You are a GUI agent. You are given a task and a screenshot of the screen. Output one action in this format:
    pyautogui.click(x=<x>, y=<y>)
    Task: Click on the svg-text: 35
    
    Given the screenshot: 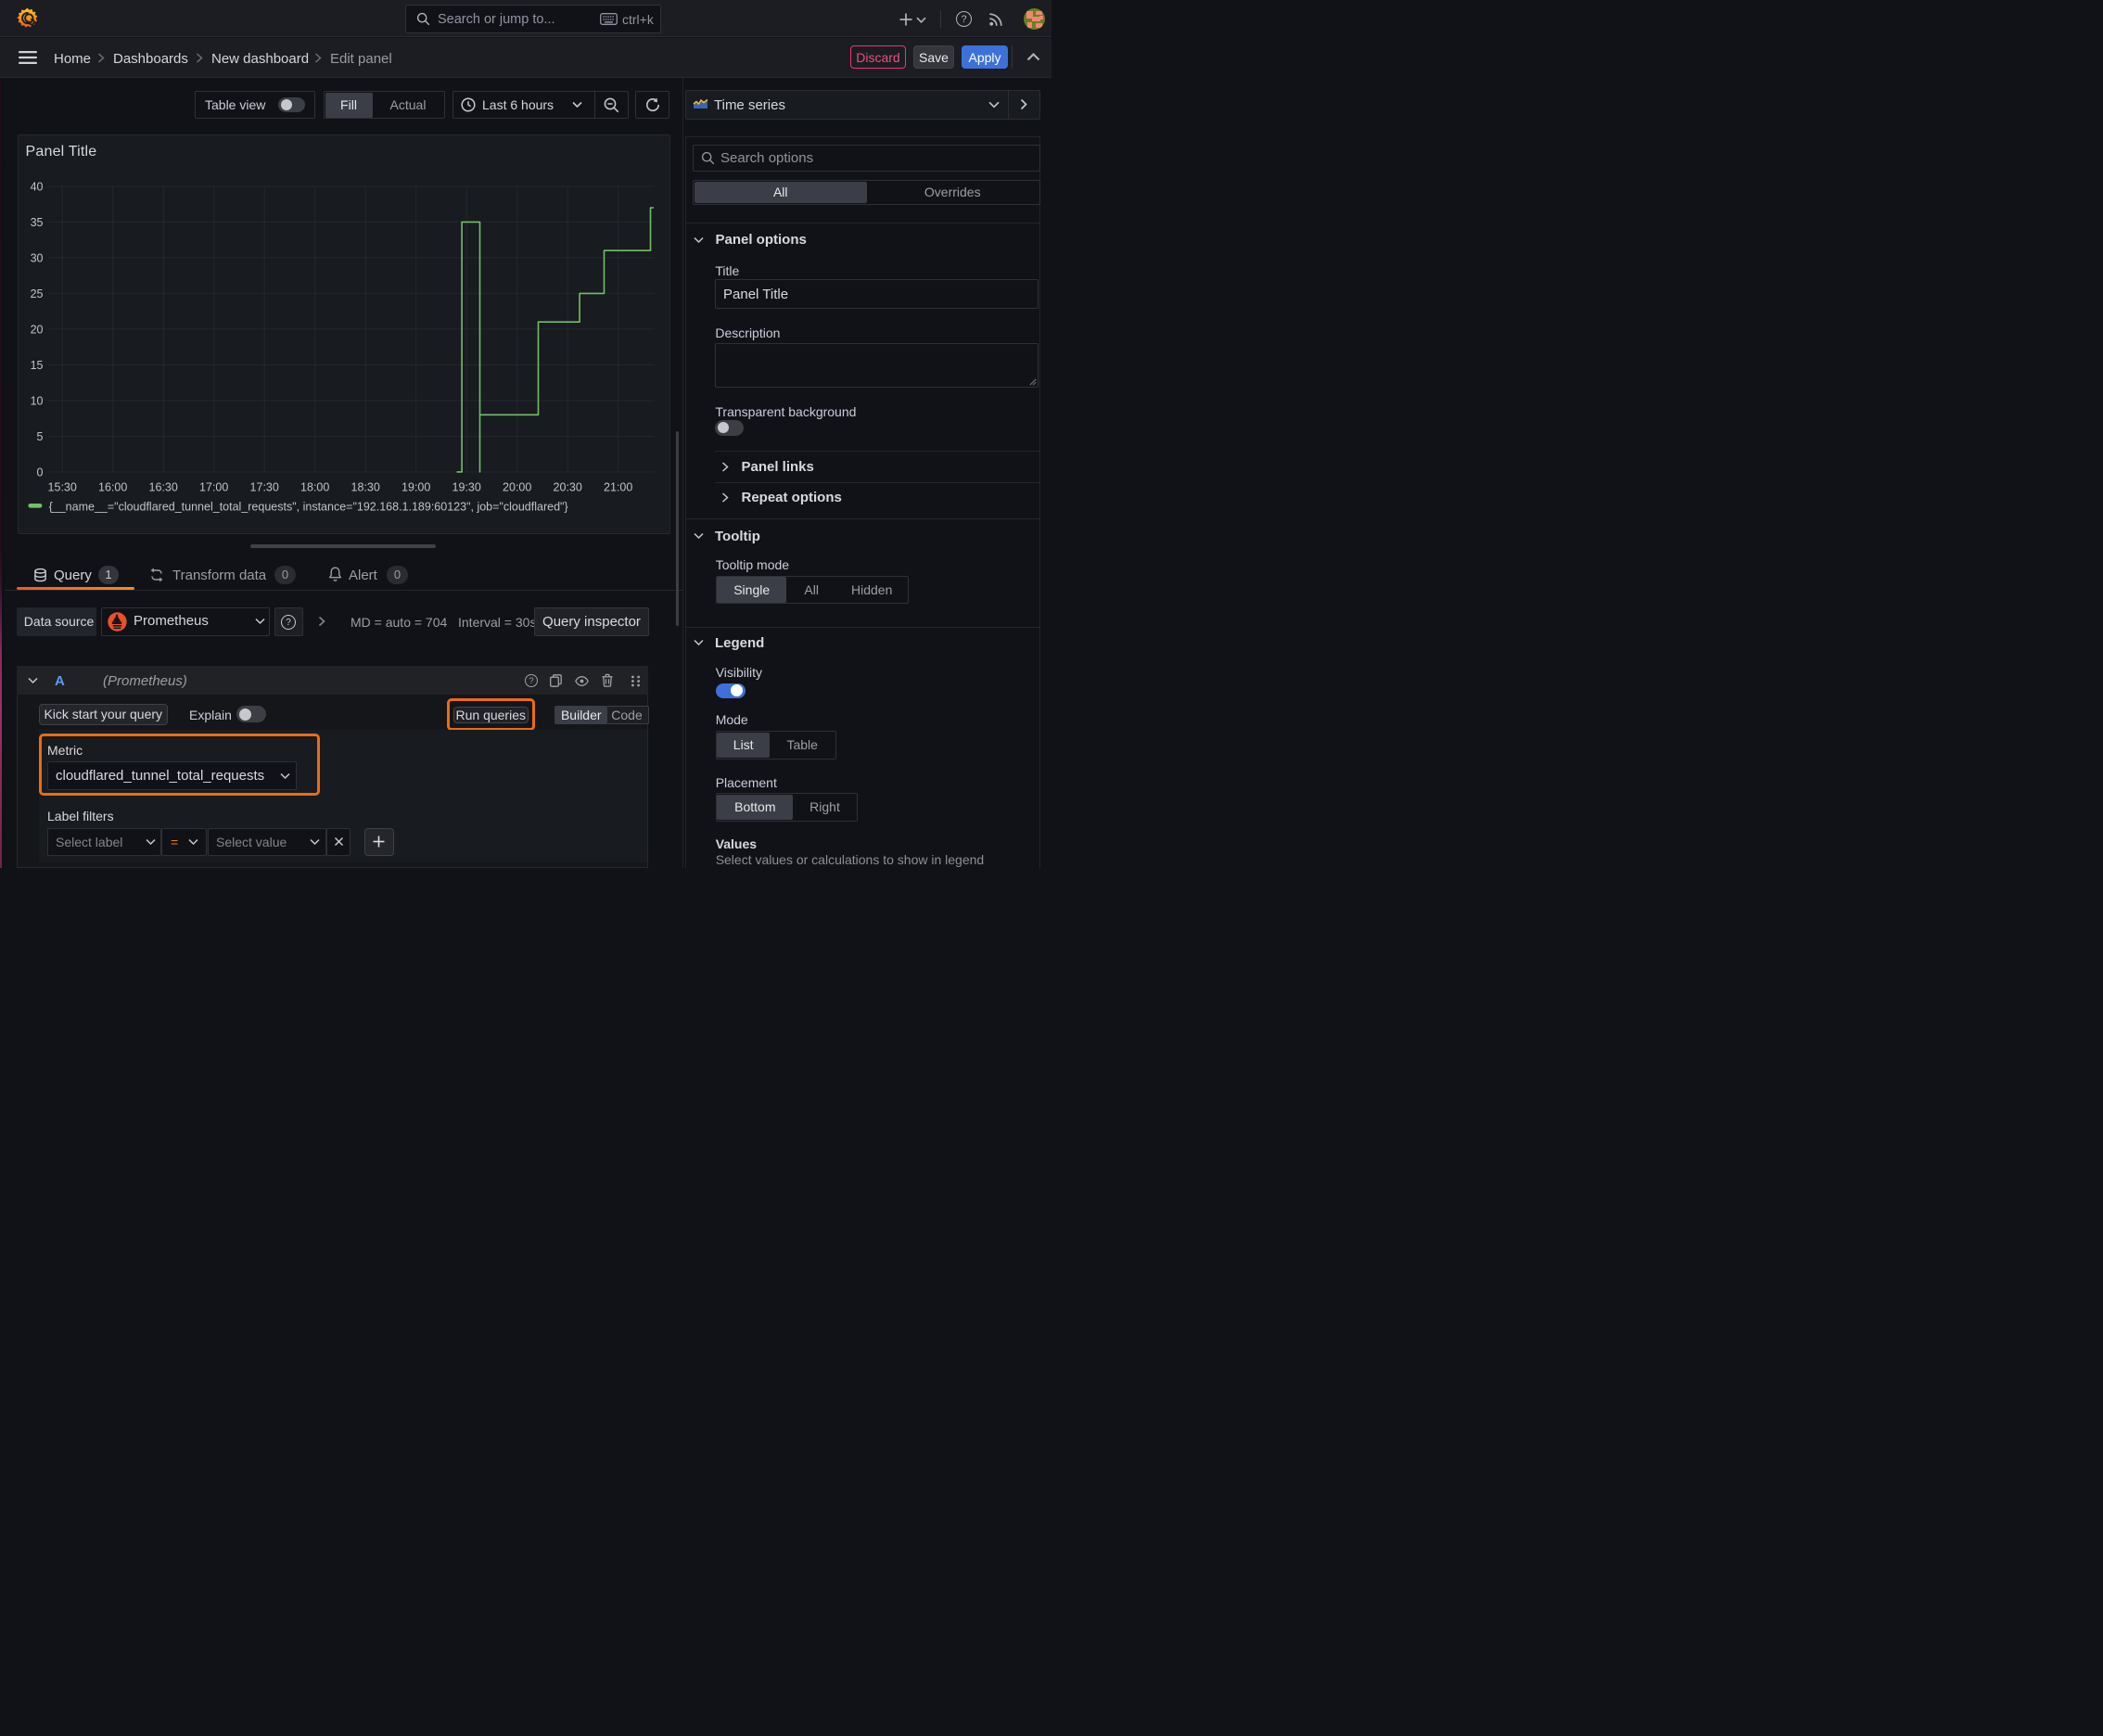 What is the action you would take?
    pyautogui.click(x=36, y=222)
    